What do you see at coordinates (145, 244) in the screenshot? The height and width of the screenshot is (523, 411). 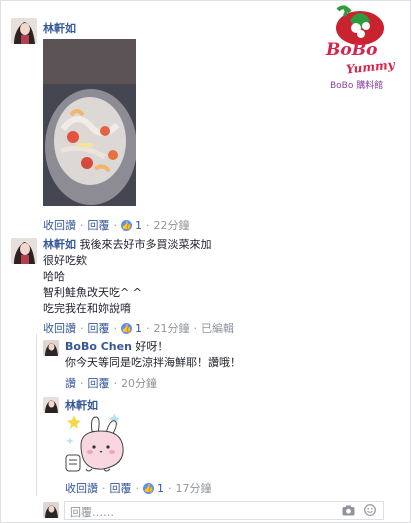 I see `comment-text-line: 我後來去好市多買淡菜來加` at bounding box center [145, 244].